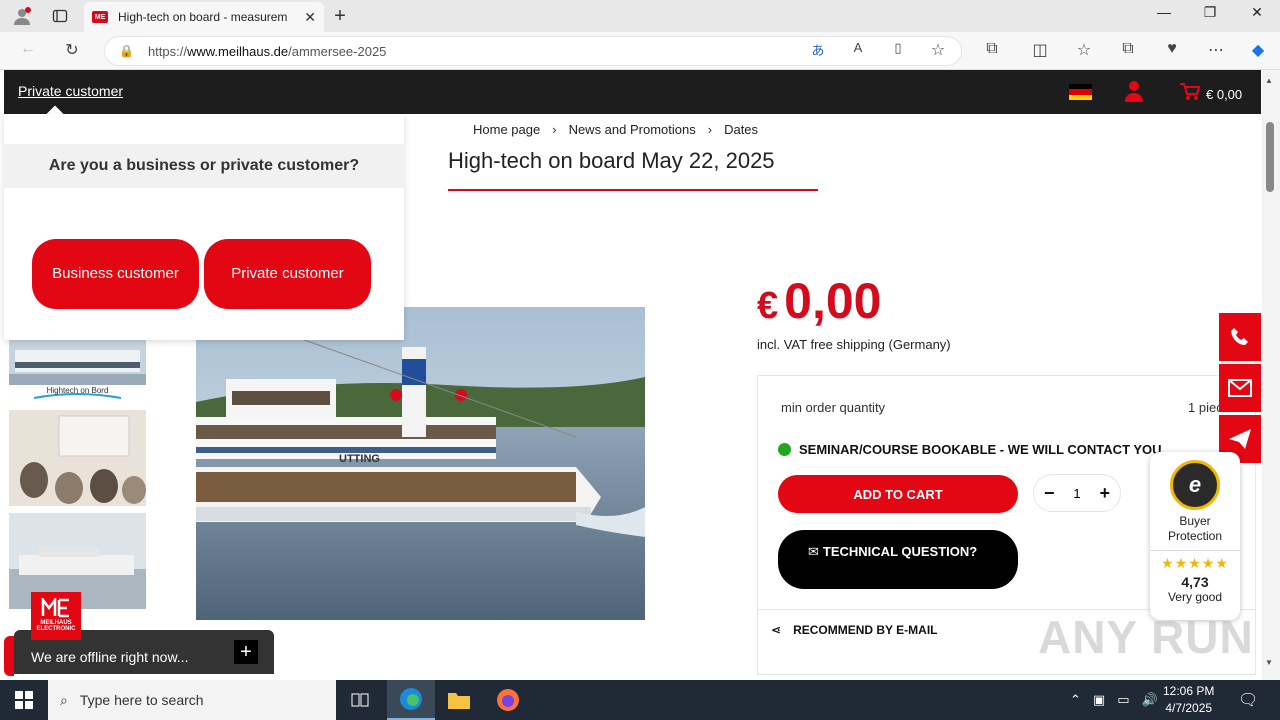 This screenshot has width=1280, height=720. Describe the element at coordinates (898, 559) in the screenshot. I see `technical-question-button: ✉ TECHNICAL QUESTION?` at that location.